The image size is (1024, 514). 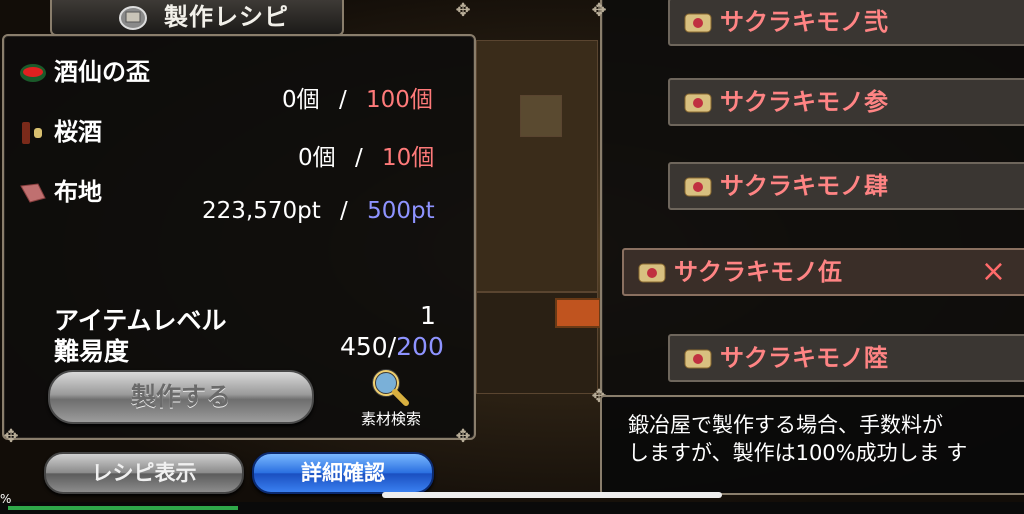 What do you see at coordinates (357, 97) in the screenshot?
I see `material-count: 0個 / 100個` at bounding box center [357, 97].